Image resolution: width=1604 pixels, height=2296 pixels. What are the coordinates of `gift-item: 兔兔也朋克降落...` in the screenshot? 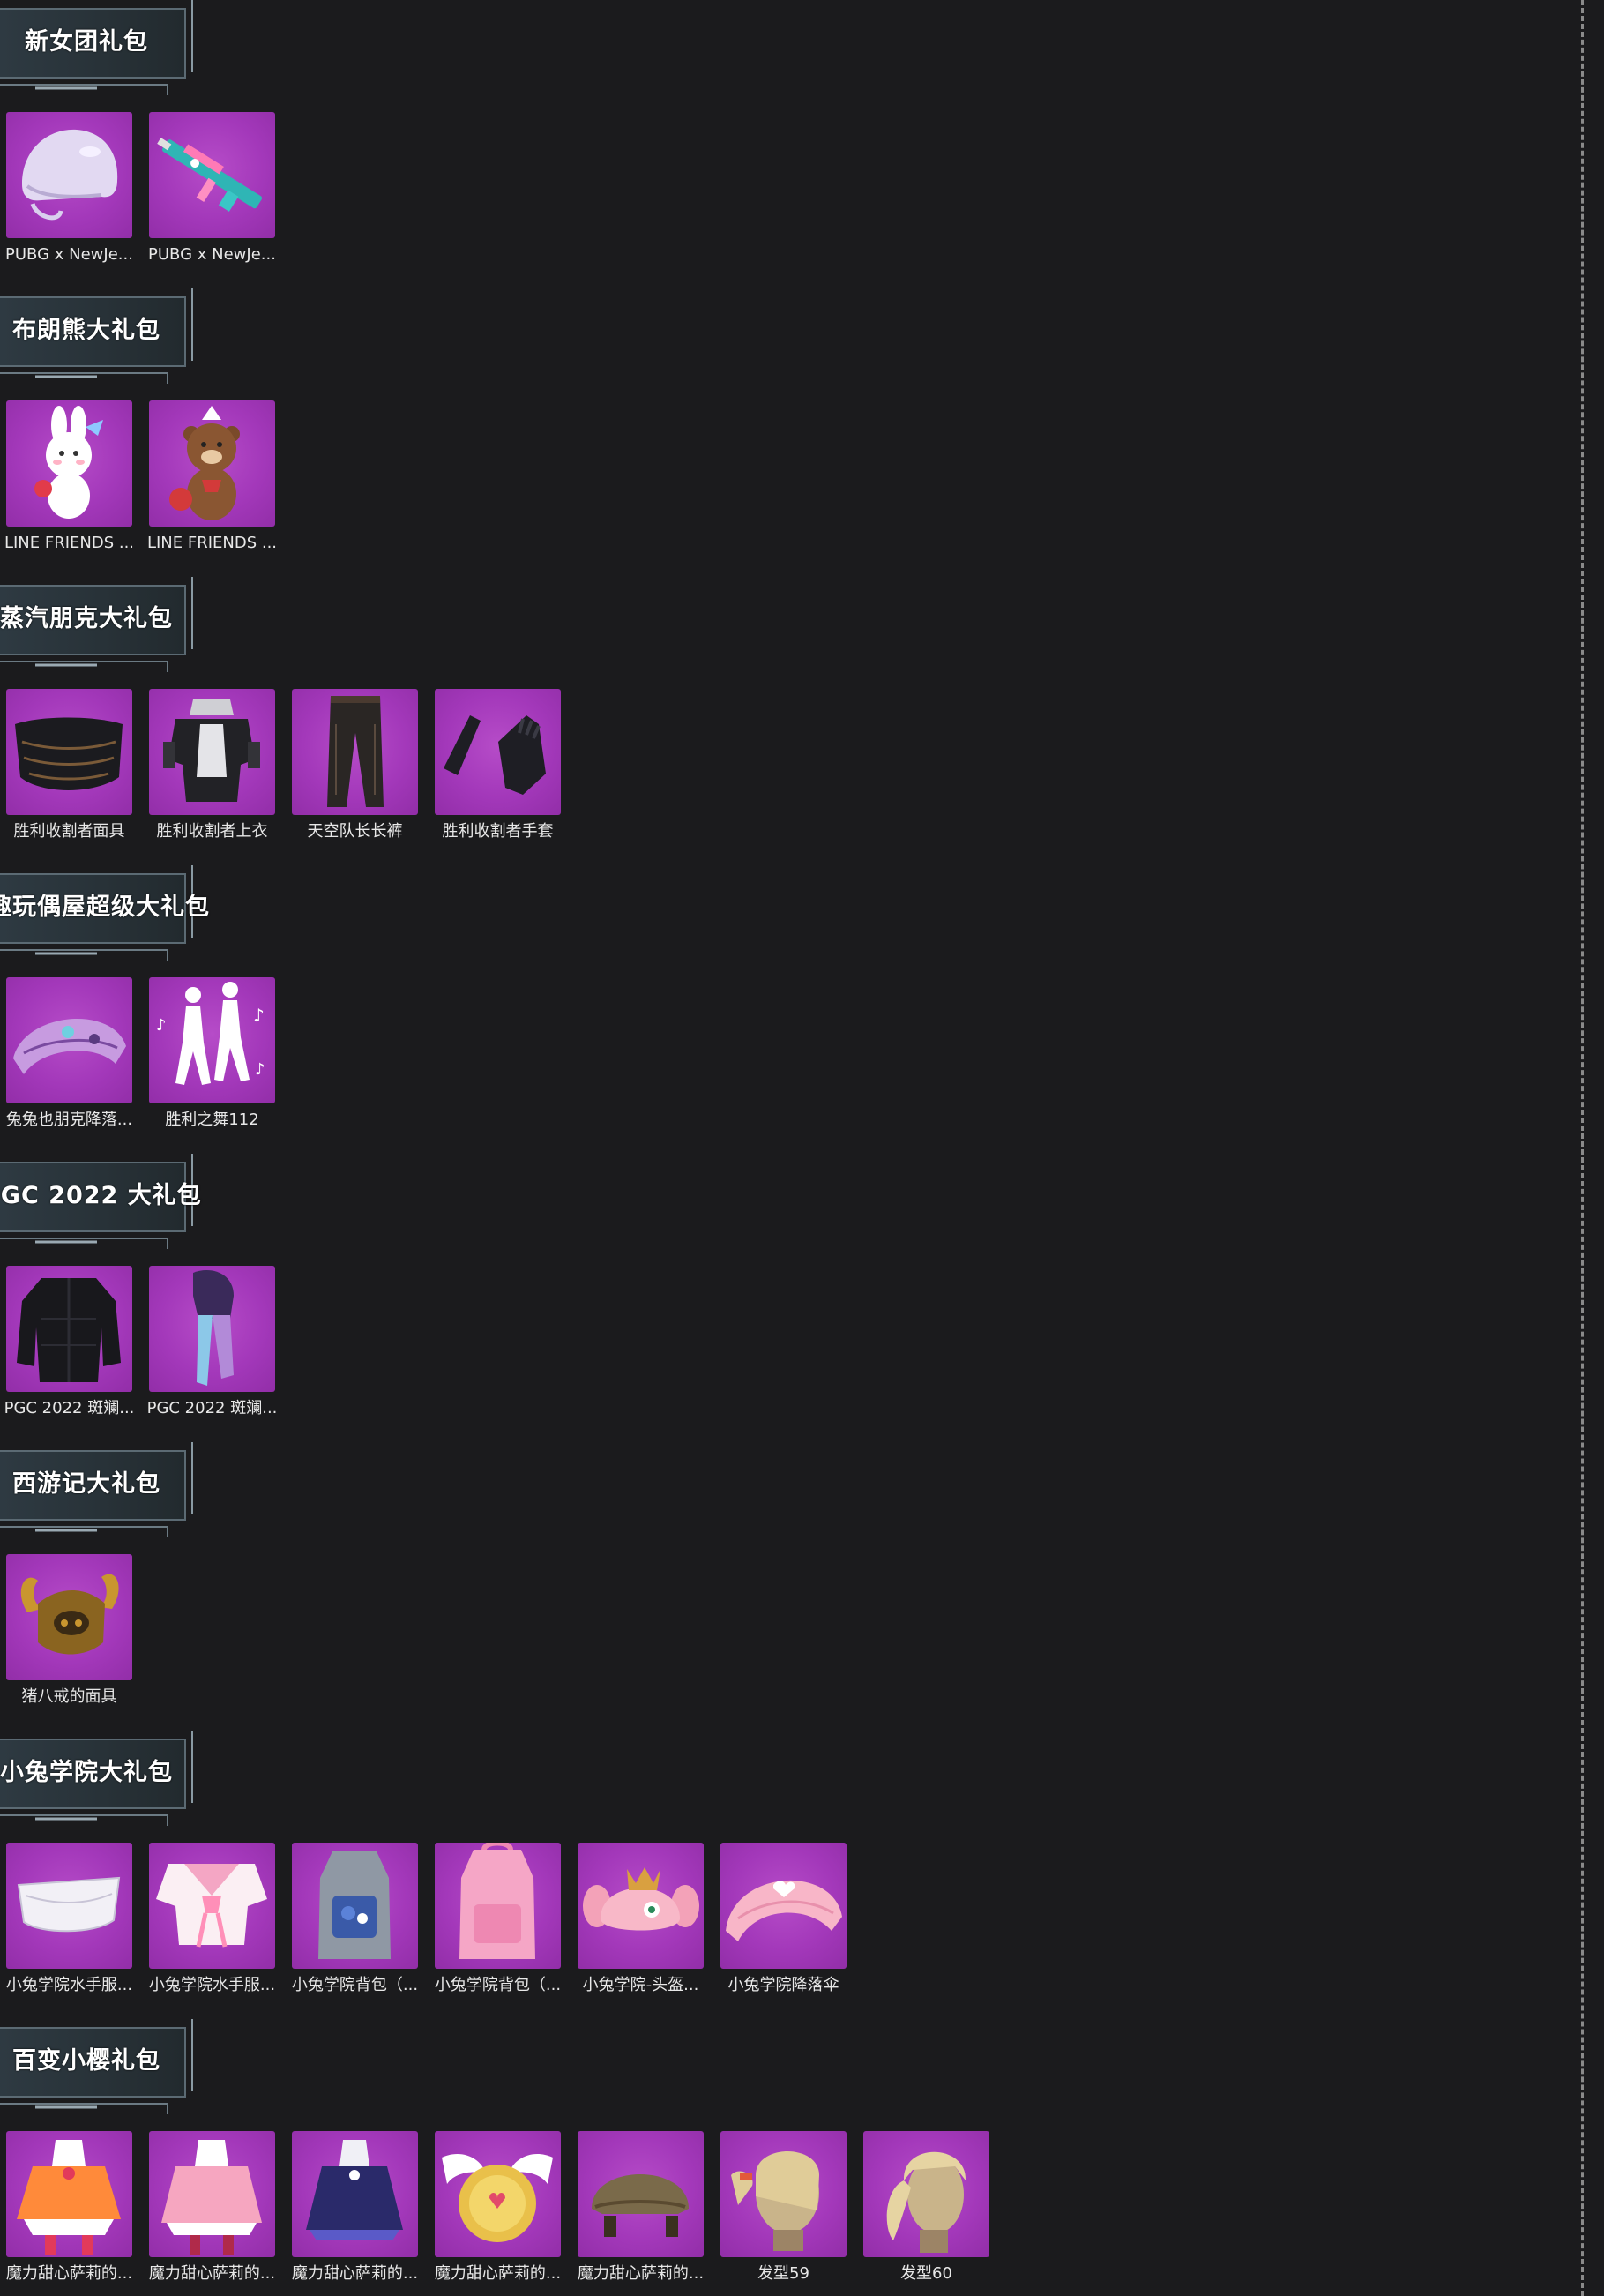 It's located at (69, 1061).